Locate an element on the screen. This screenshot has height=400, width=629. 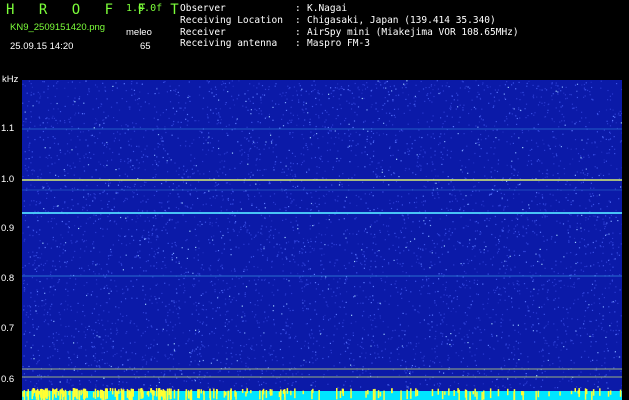
y-tick-label: 0.8 is located at coordinates (8, 278).